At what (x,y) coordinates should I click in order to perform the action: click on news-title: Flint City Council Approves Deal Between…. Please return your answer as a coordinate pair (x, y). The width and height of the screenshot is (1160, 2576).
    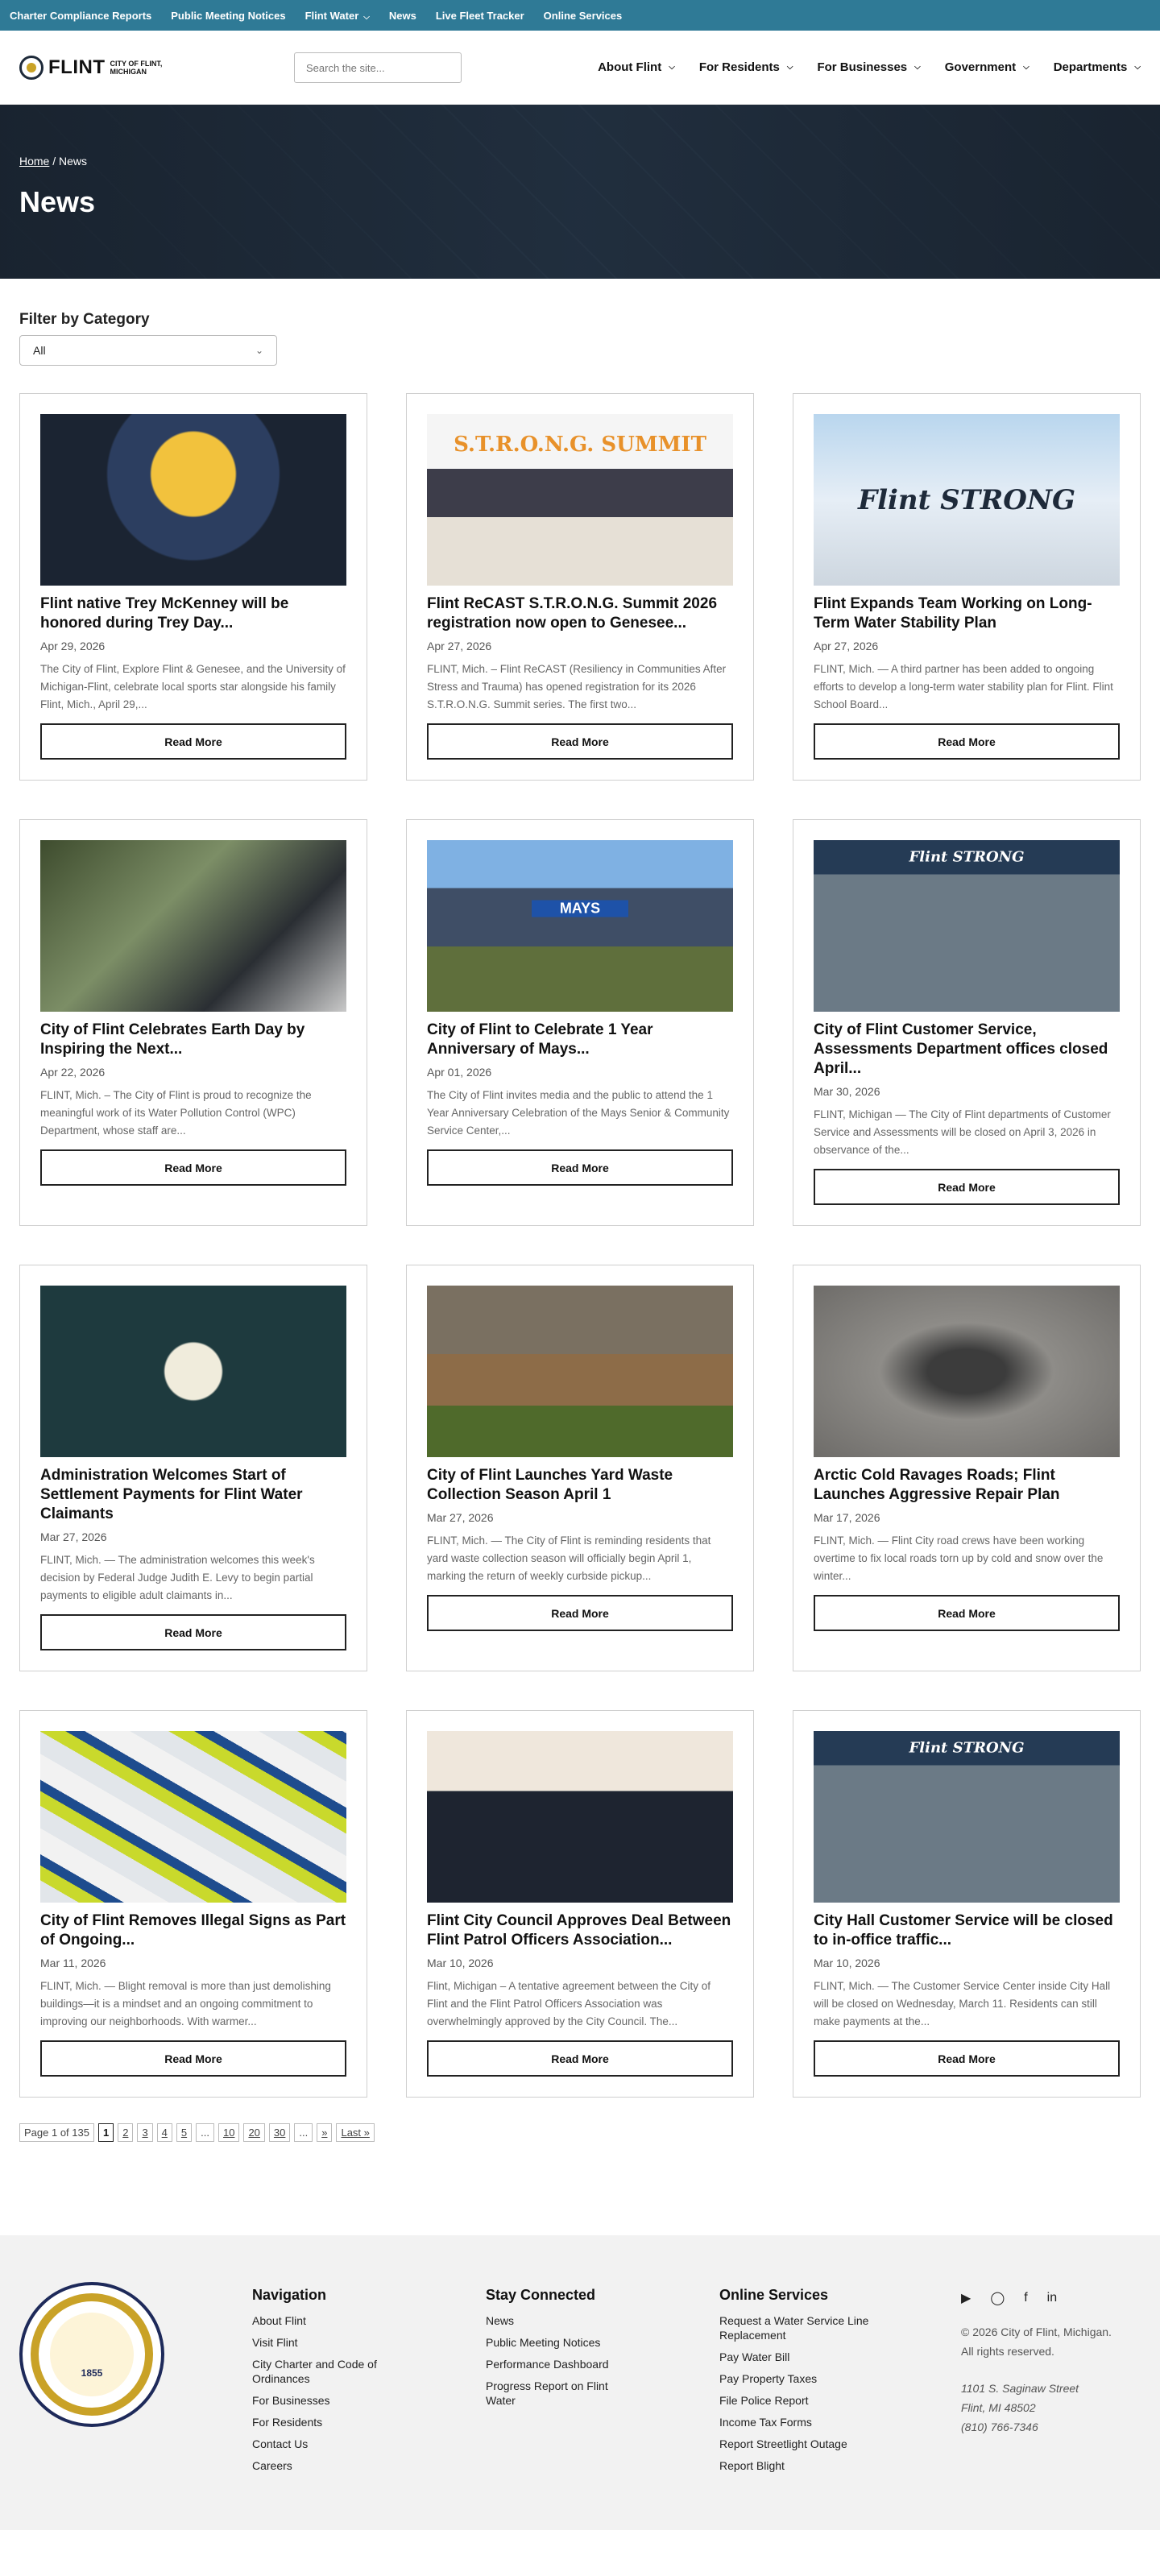
    Looking at the image, I should click on (580, 1930).